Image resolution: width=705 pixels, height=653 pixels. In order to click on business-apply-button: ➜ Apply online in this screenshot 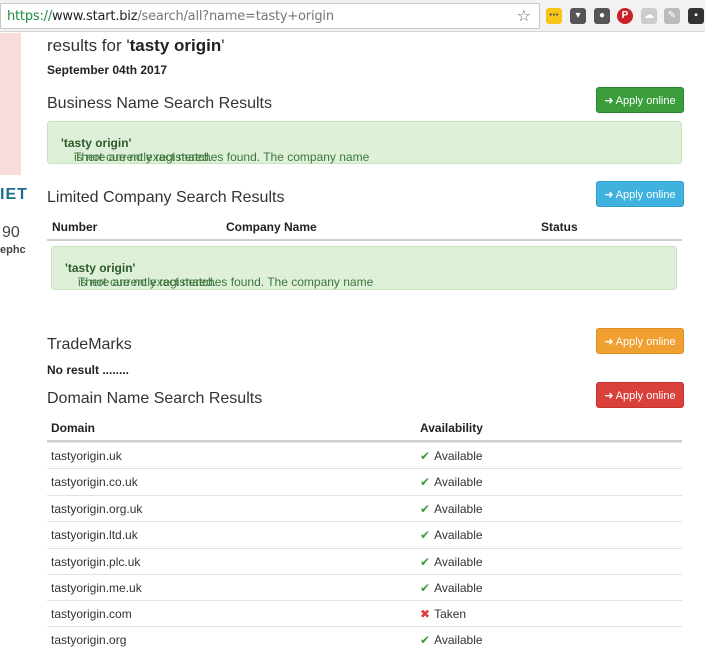, I will do `click(640, 100)`.